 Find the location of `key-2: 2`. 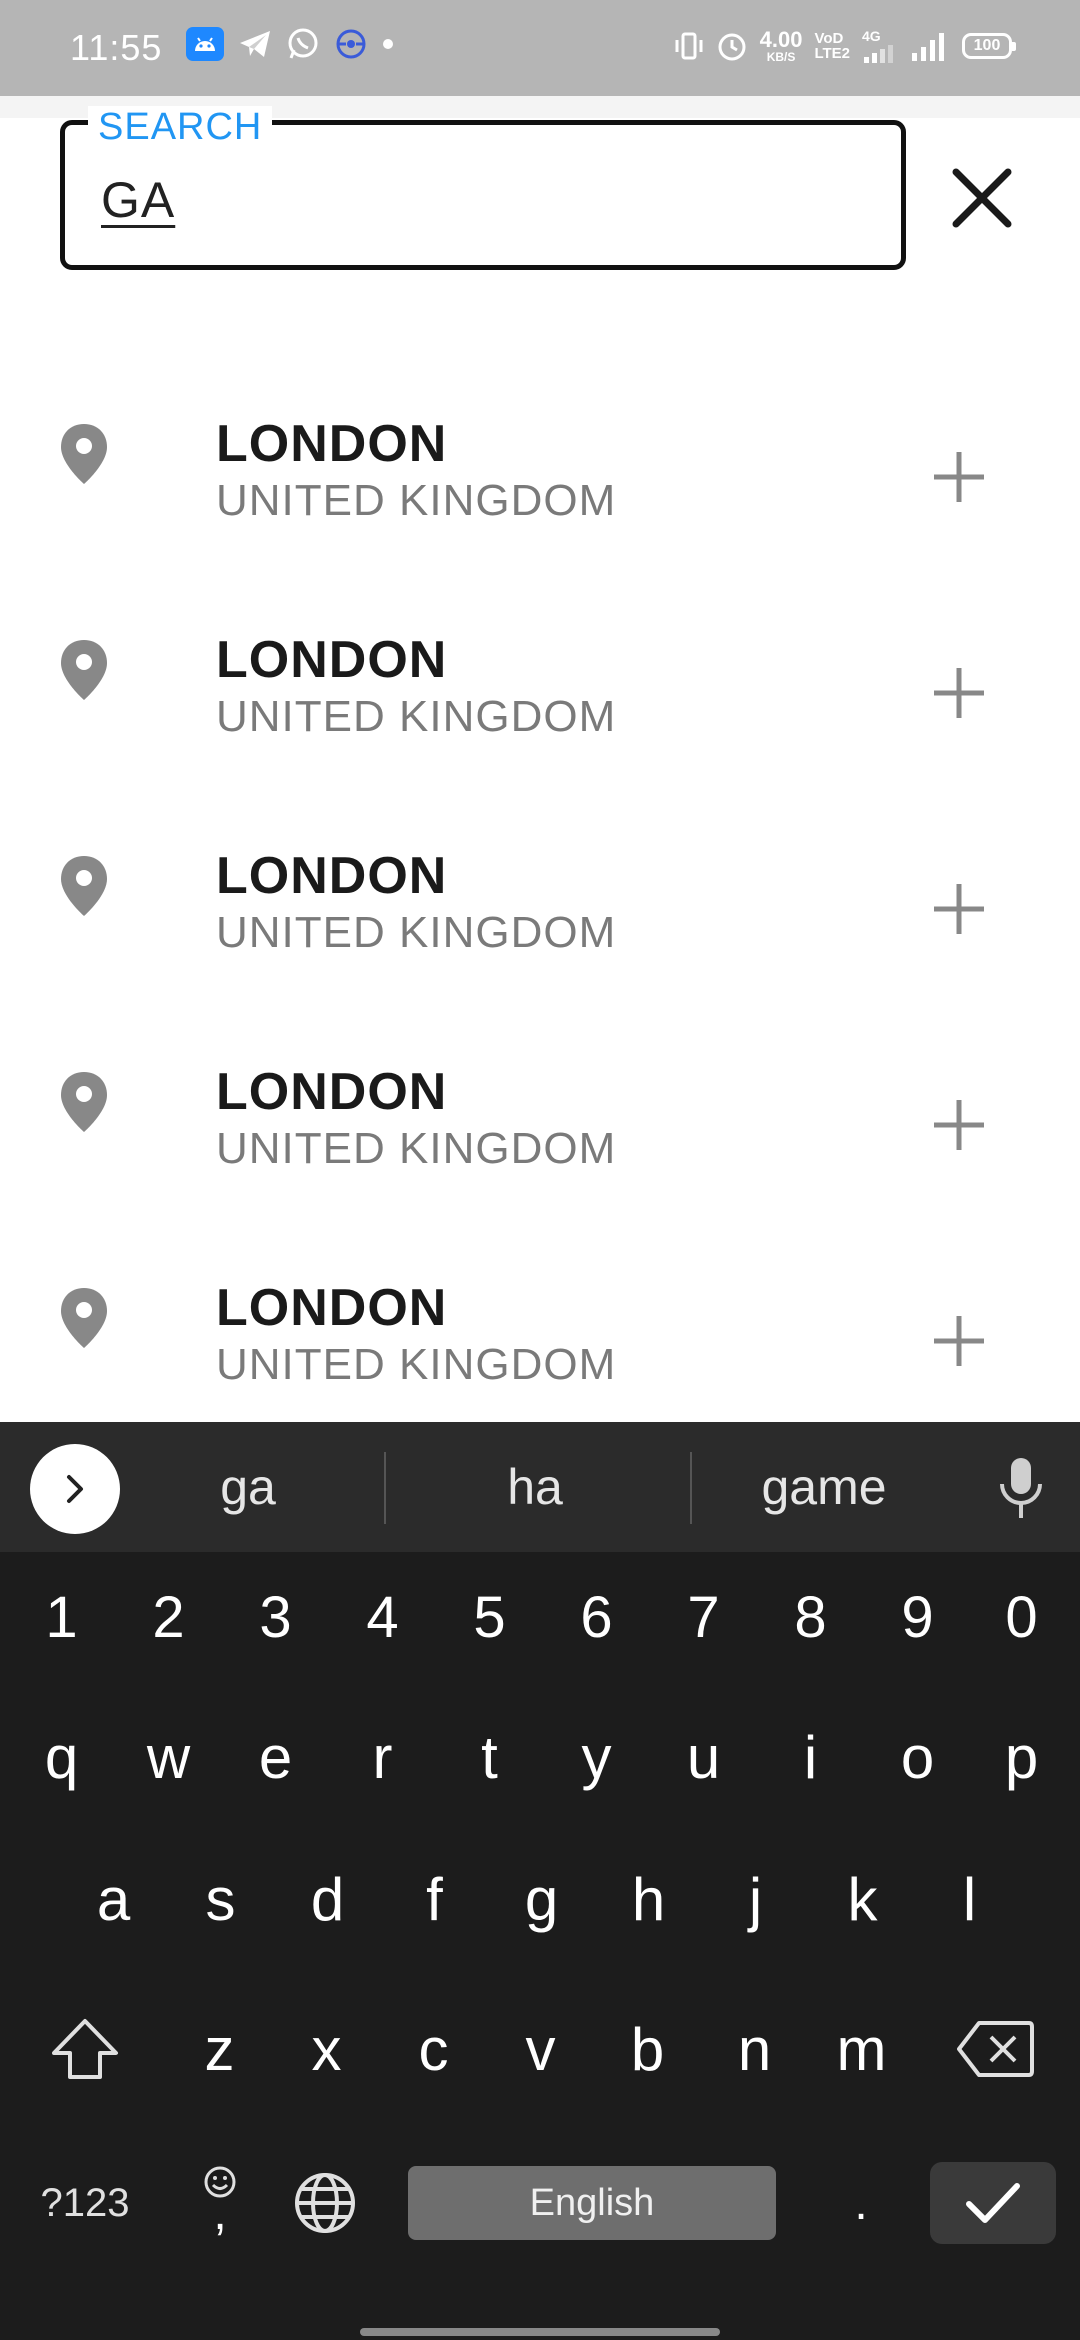

key-2: 2 is located at coordinates (168, 1617).